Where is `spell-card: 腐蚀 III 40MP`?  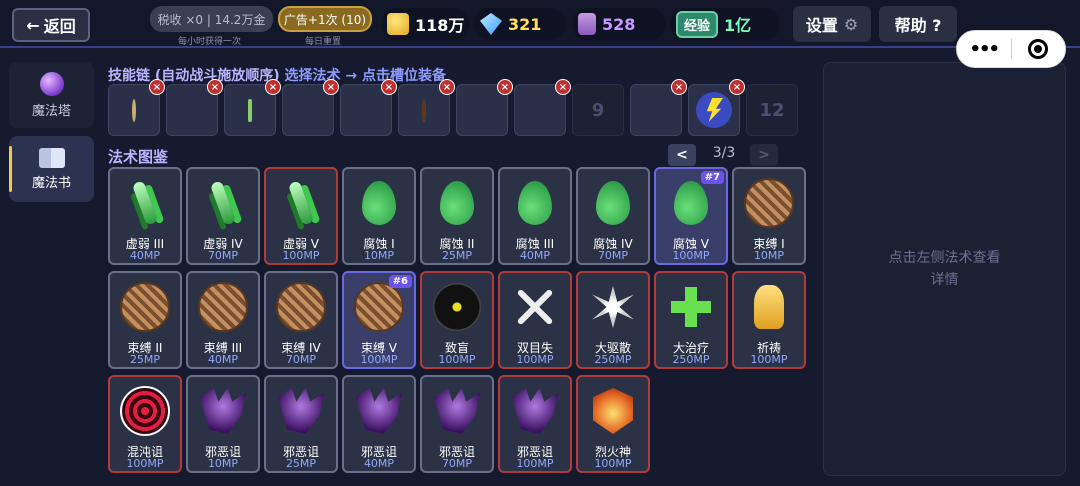 spell-card: 腐蚀 III 40MP is located at coordinates (535, 216).